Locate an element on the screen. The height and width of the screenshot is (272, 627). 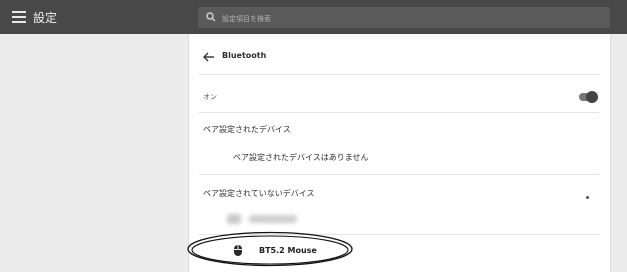
hamburger-icon is located at coordinates (19, 17).